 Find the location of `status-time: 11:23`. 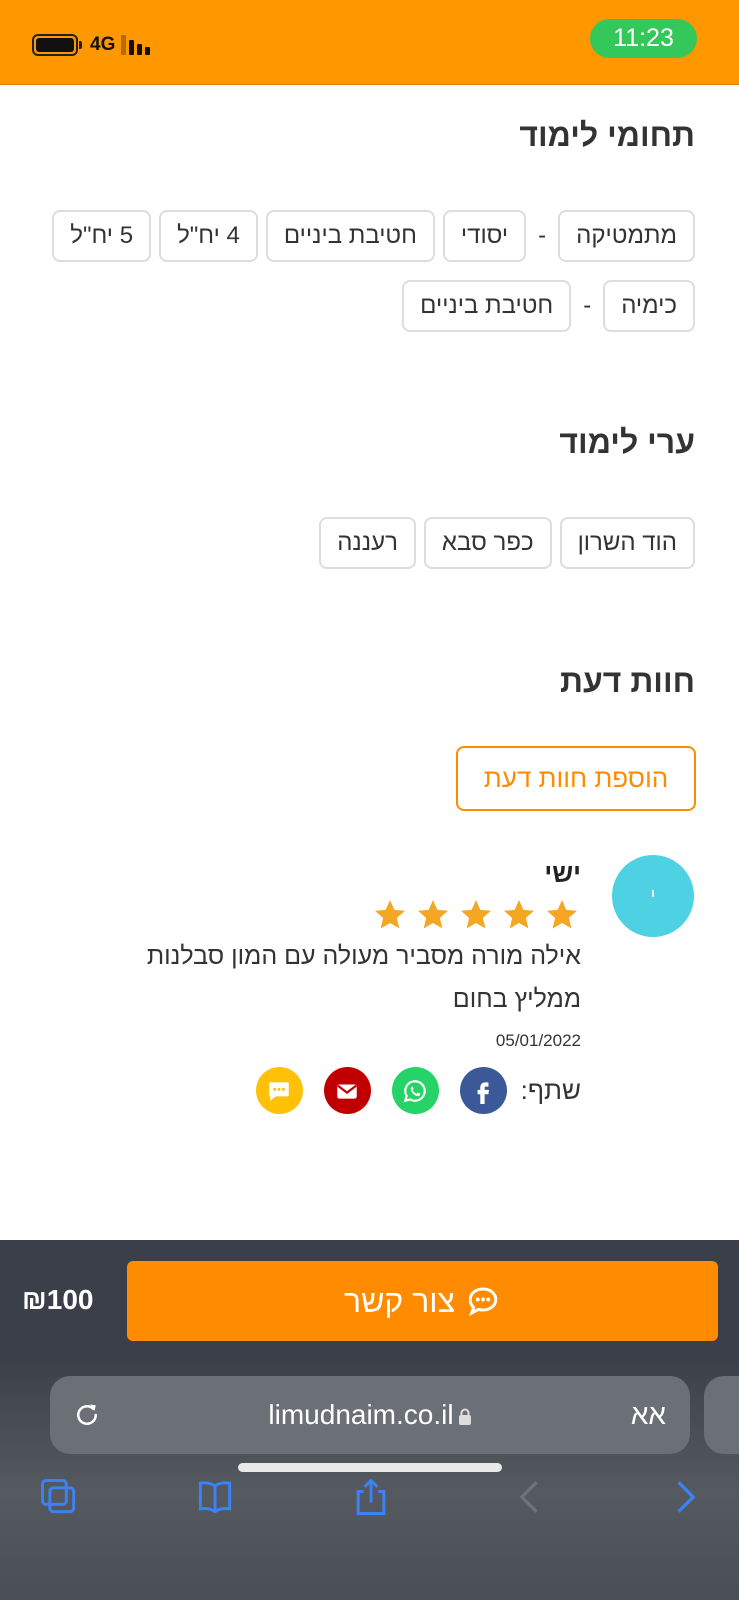

status-time: 11:23 is located at coordinates (643, 38).